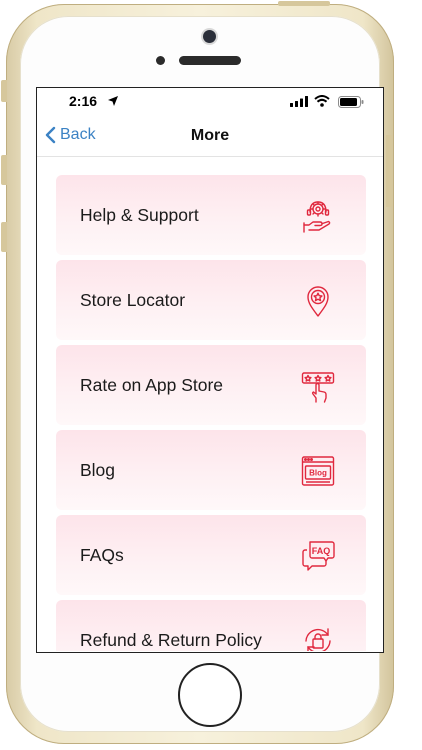 The width and height of the screenshot is (422, 750). Describe the element at coordinates (322, 101) in the screenshot. I see `wifi-icon` at that location.